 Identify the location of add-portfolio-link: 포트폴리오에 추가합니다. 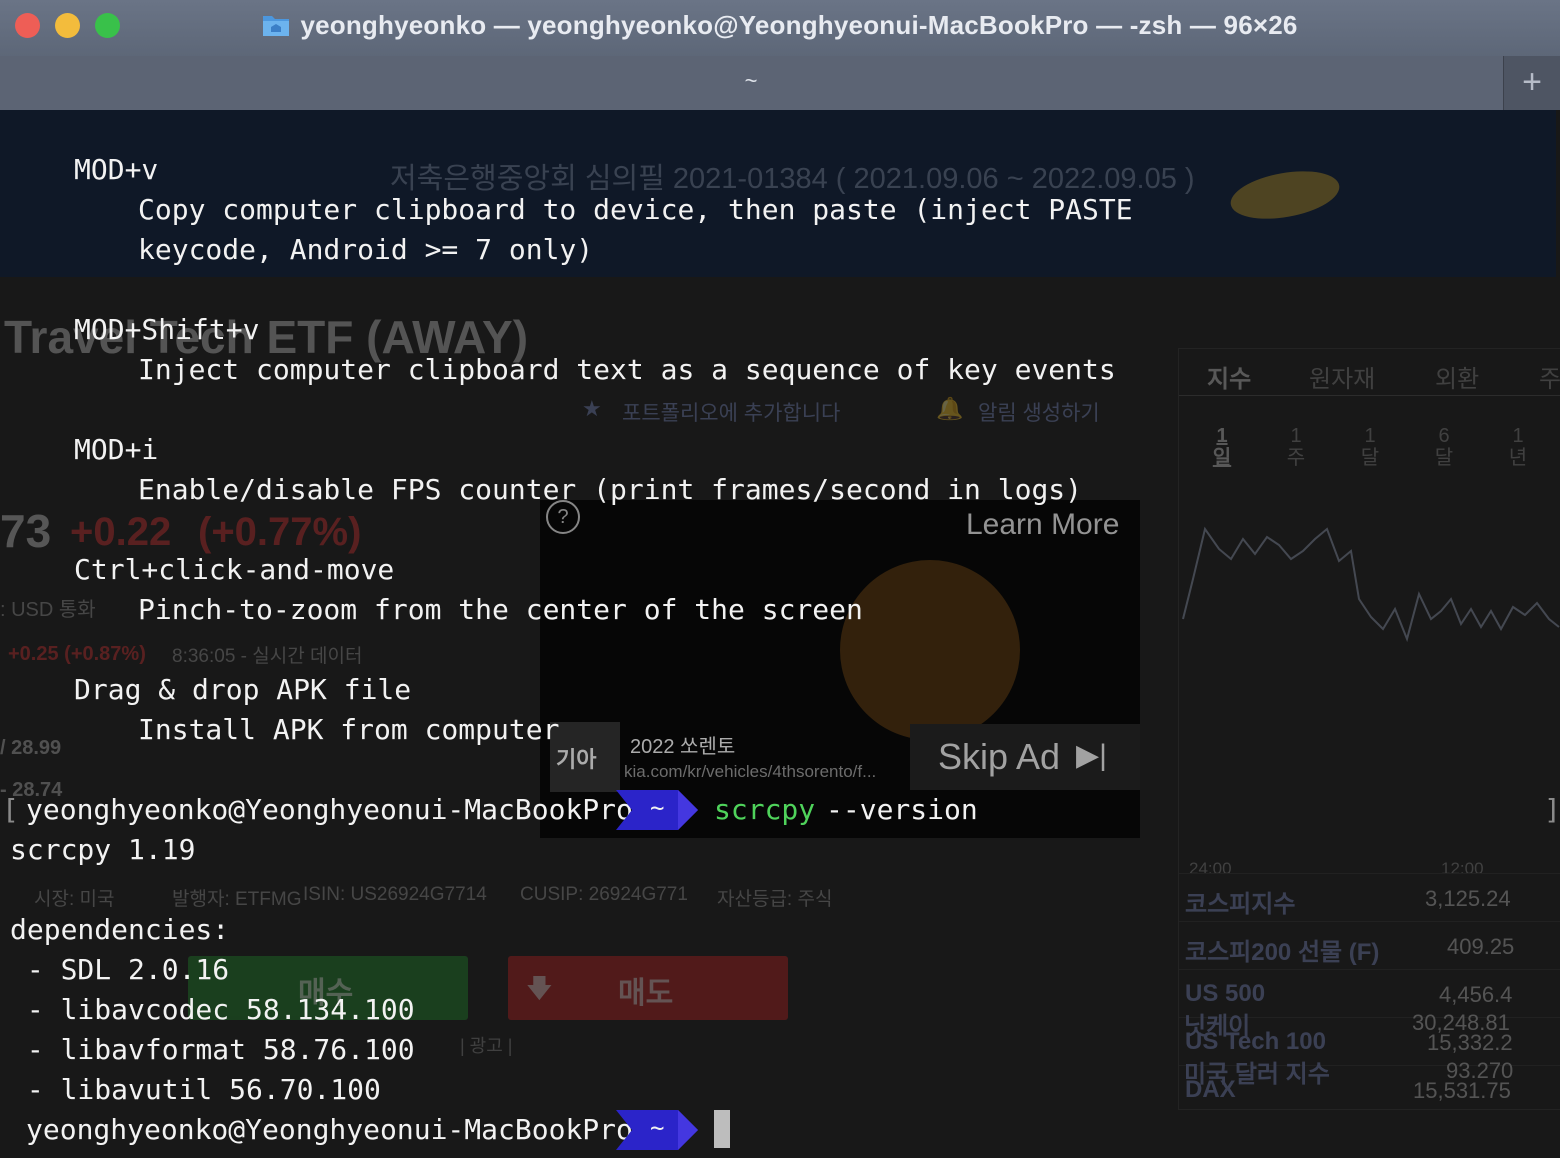
(731, 413).